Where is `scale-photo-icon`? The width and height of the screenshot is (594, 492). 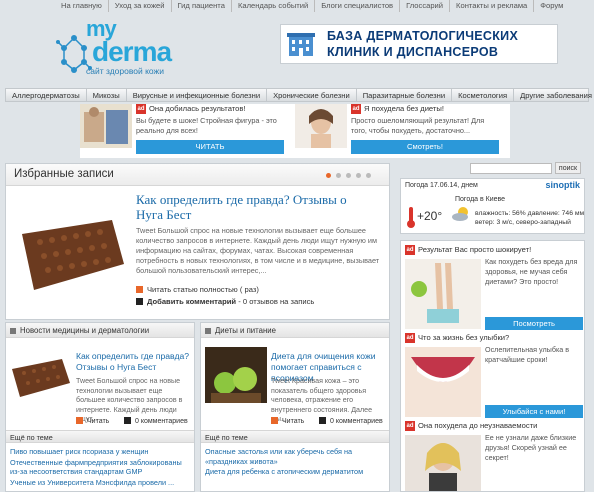 scale-photo-icon is located at coordinates (443, 294).